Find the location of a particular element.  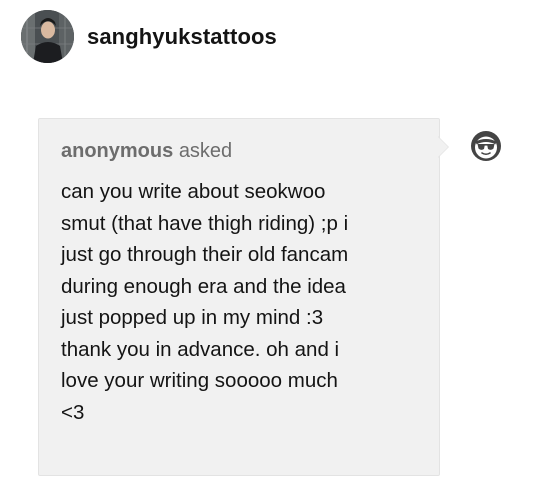

asker-name: anonymous is located at coordinates (117, 151).